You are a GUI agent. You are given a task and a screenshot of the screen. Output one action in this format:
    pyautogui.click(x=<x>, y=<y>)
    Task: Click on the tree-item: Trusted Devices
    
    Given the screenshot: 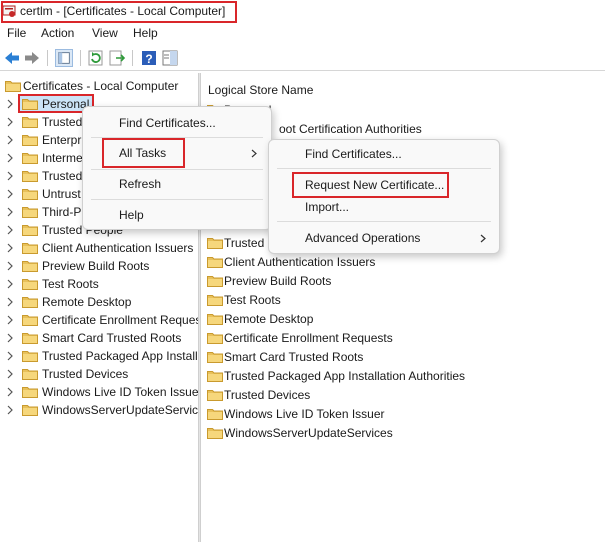 What is the action you would take?
    pyautogui.click(x=99, y=374)
    